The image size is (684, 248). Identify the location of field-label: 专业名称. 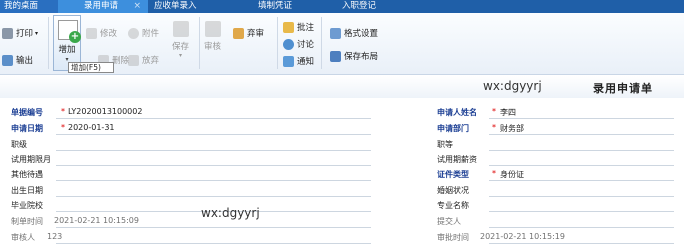
(453, 205).